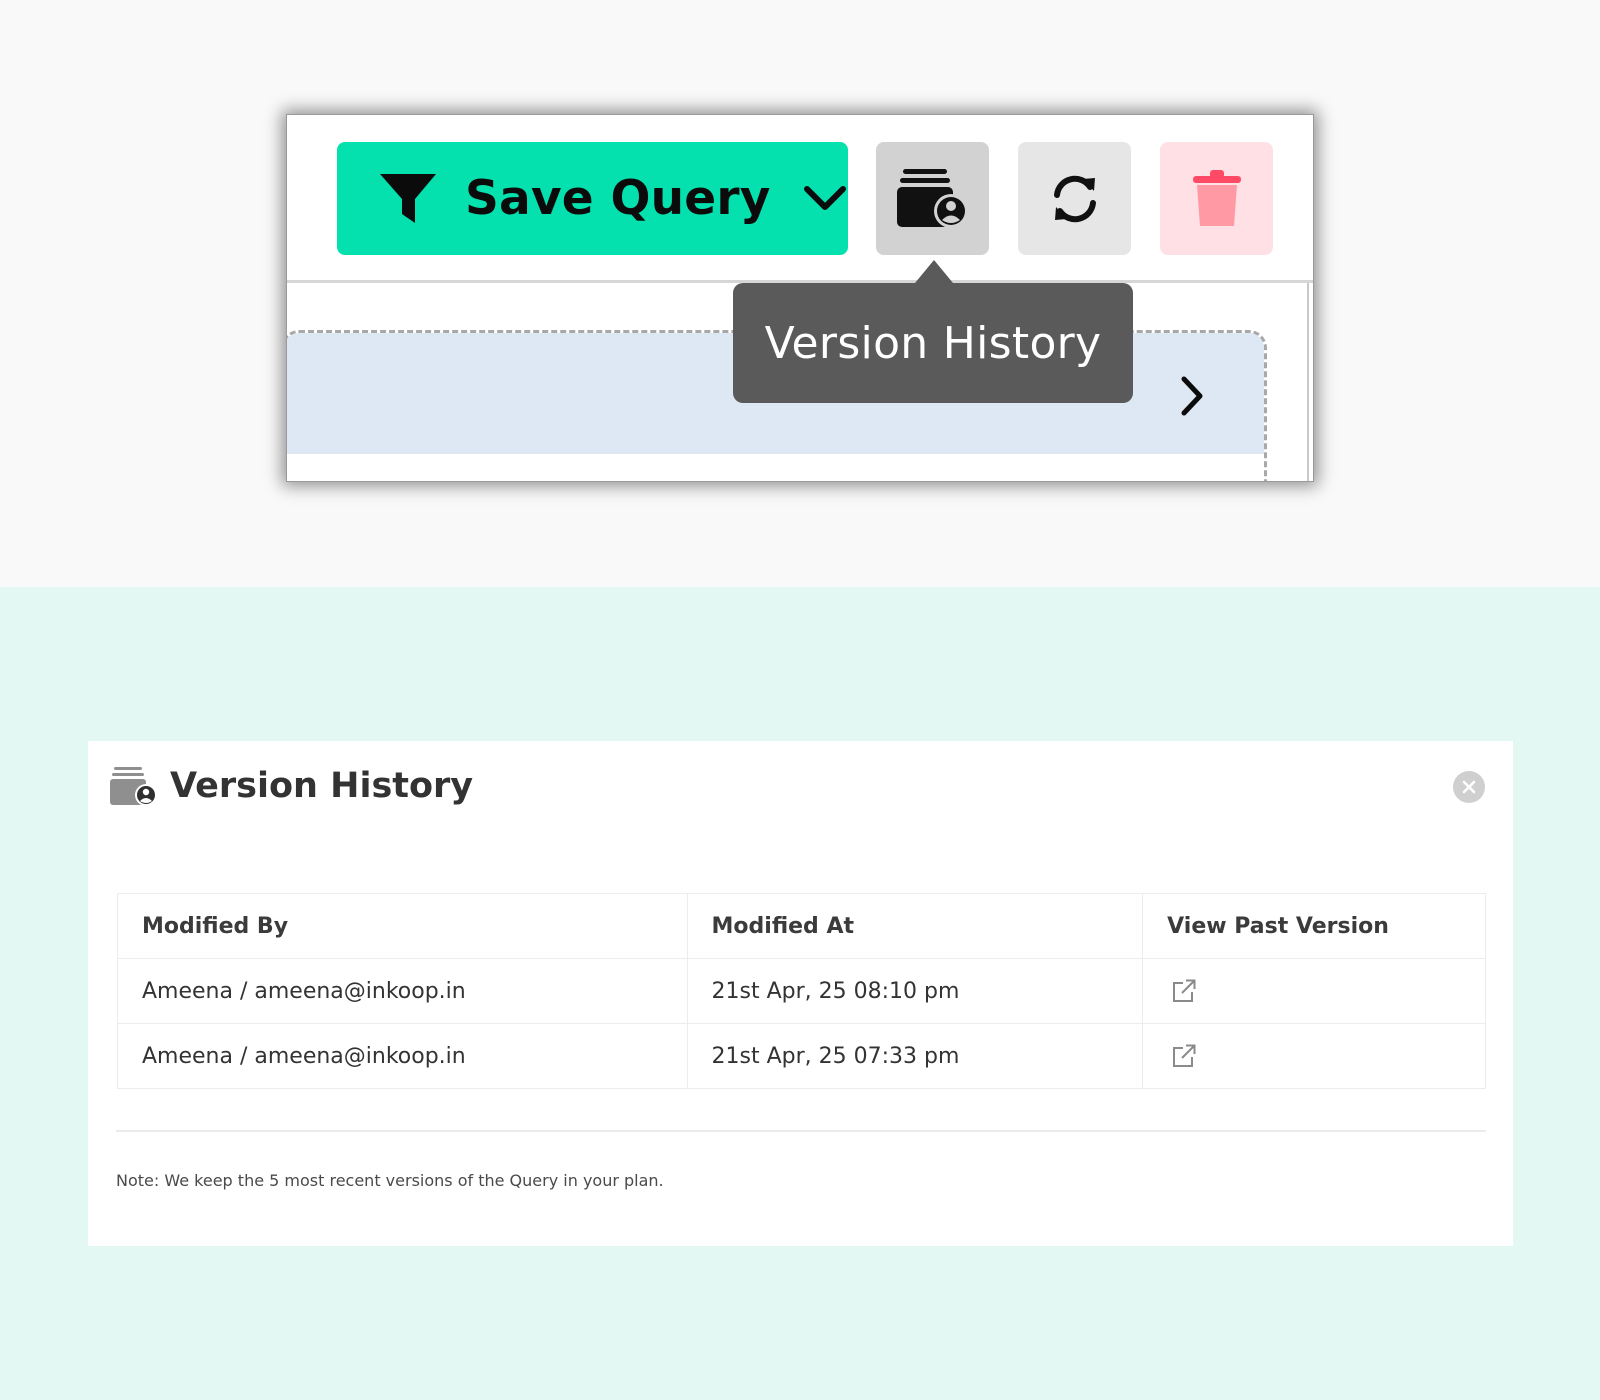 The height and width of the screenshot is (1400, 1600). I want to click on version-history-tooltip: Version History, so click(933, 343).